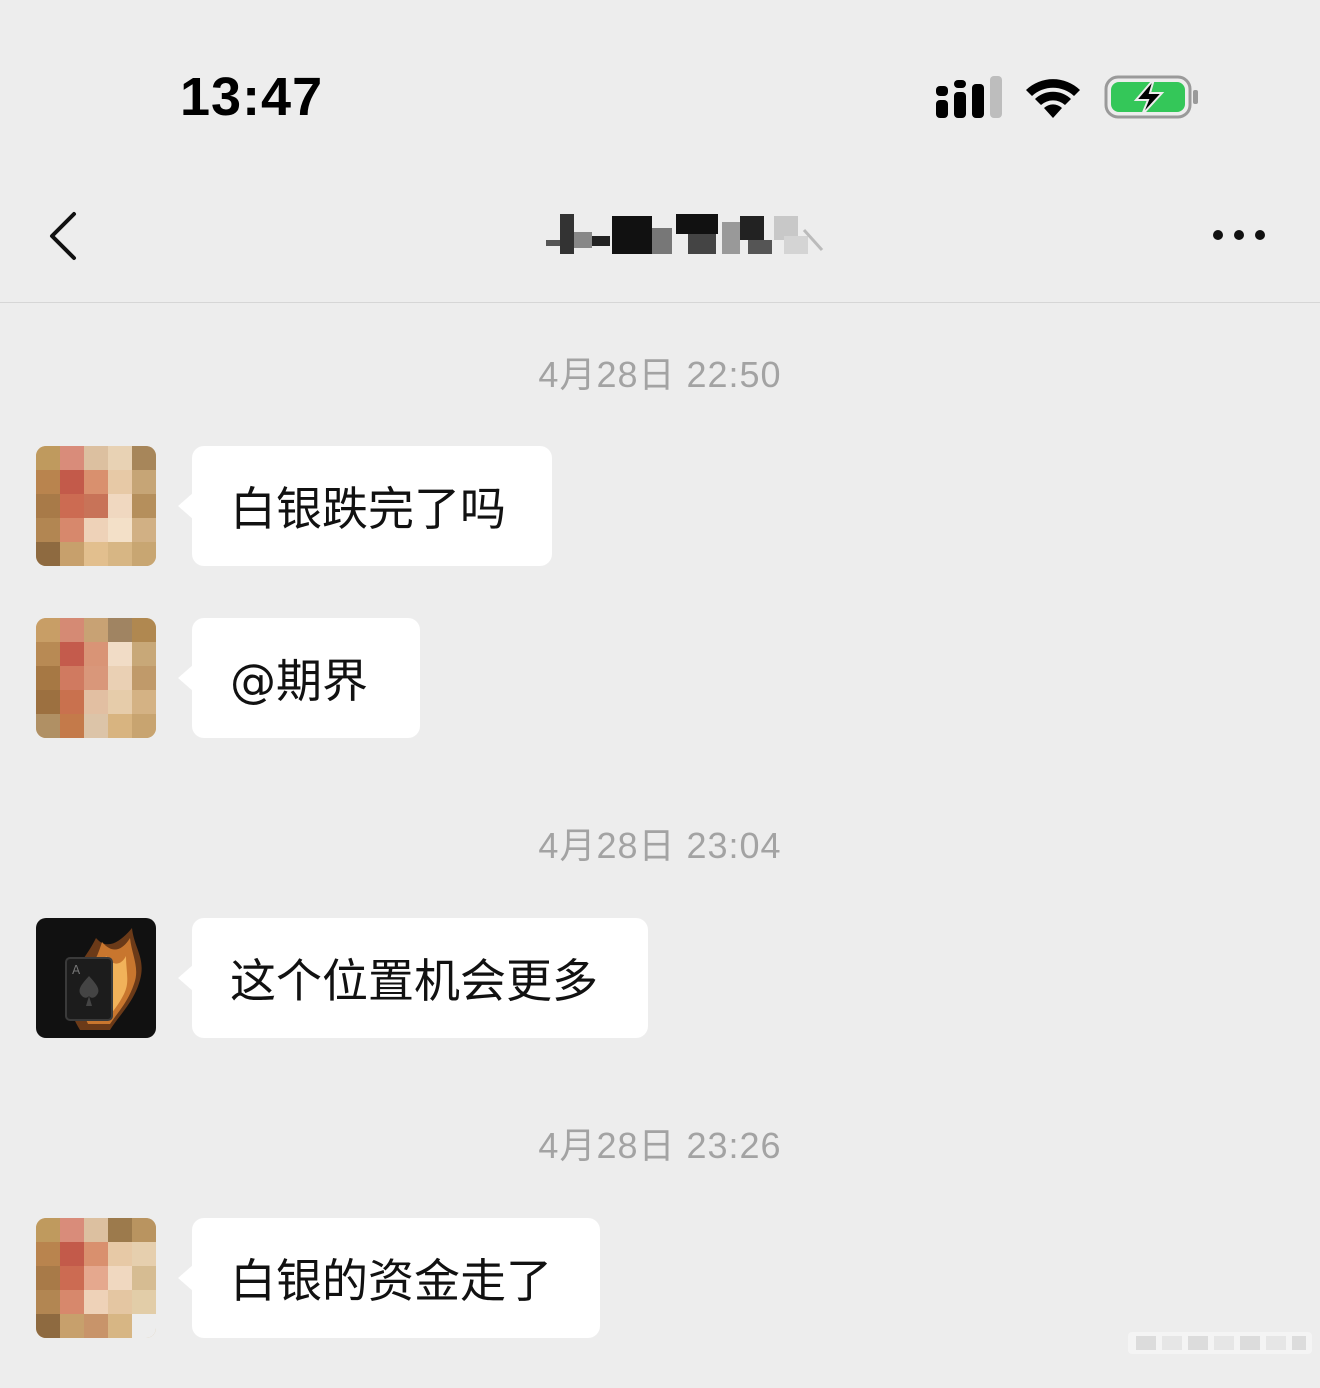 The image size is (1320, 1388). I want to click on more-dots-icon, so click(1239, 235).